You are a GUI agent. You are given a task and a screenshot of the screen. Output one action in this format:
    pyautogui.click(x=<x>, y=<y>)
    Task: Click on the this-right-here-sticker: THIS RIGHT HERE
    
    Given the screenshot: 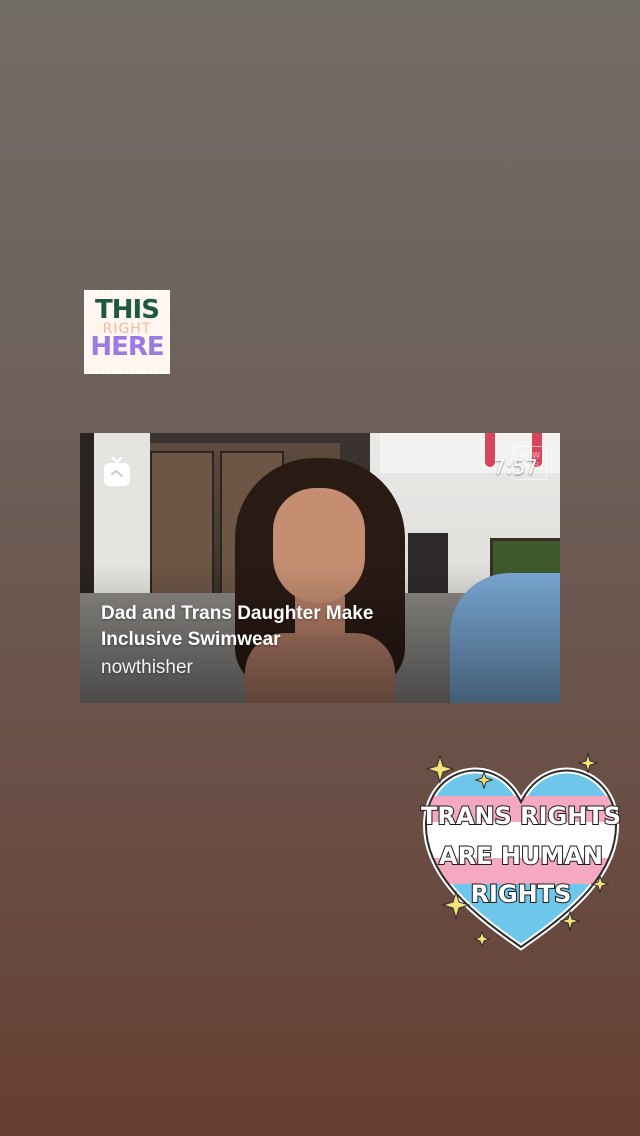 What is the action you would take?
    pyautogui.click(x=127, y=332)
    